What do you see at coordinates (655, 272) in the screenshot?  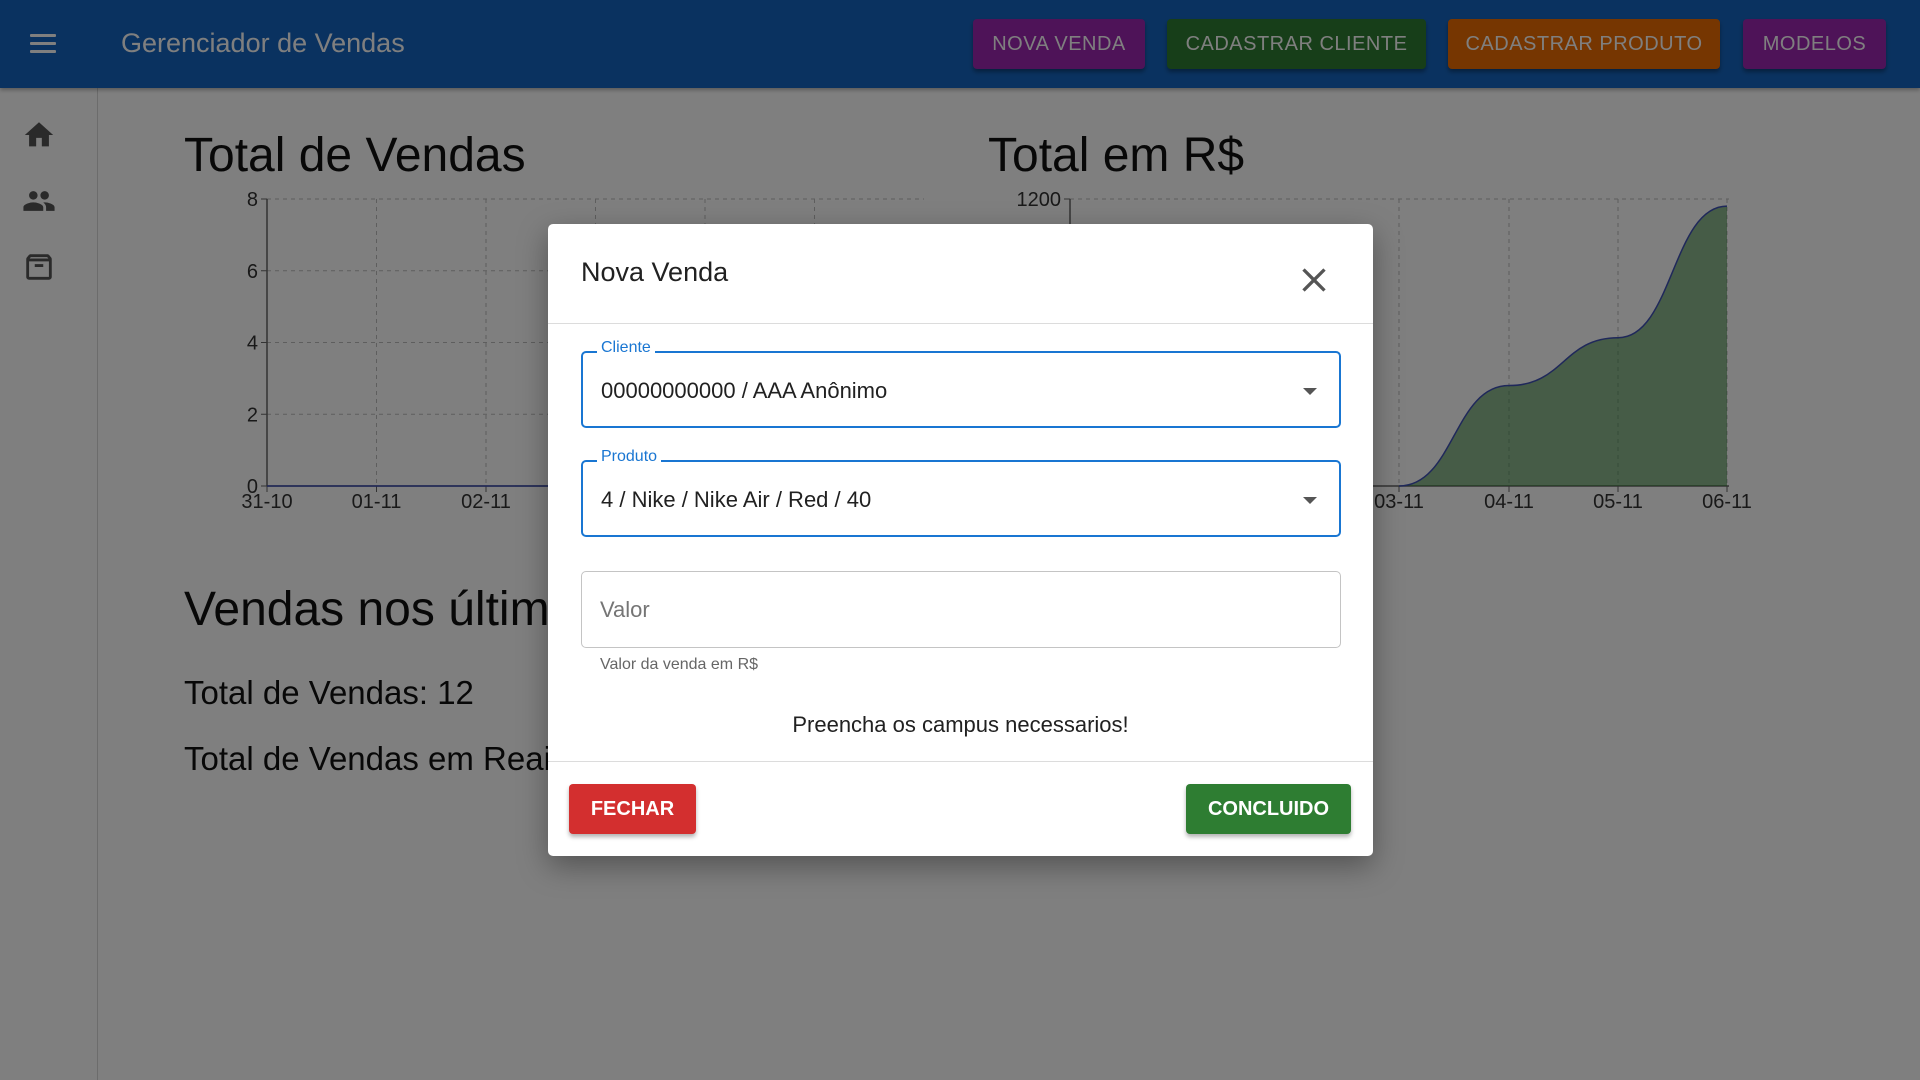 I see `dialog-title: Nova Venda` at bounding box center [655, 272].